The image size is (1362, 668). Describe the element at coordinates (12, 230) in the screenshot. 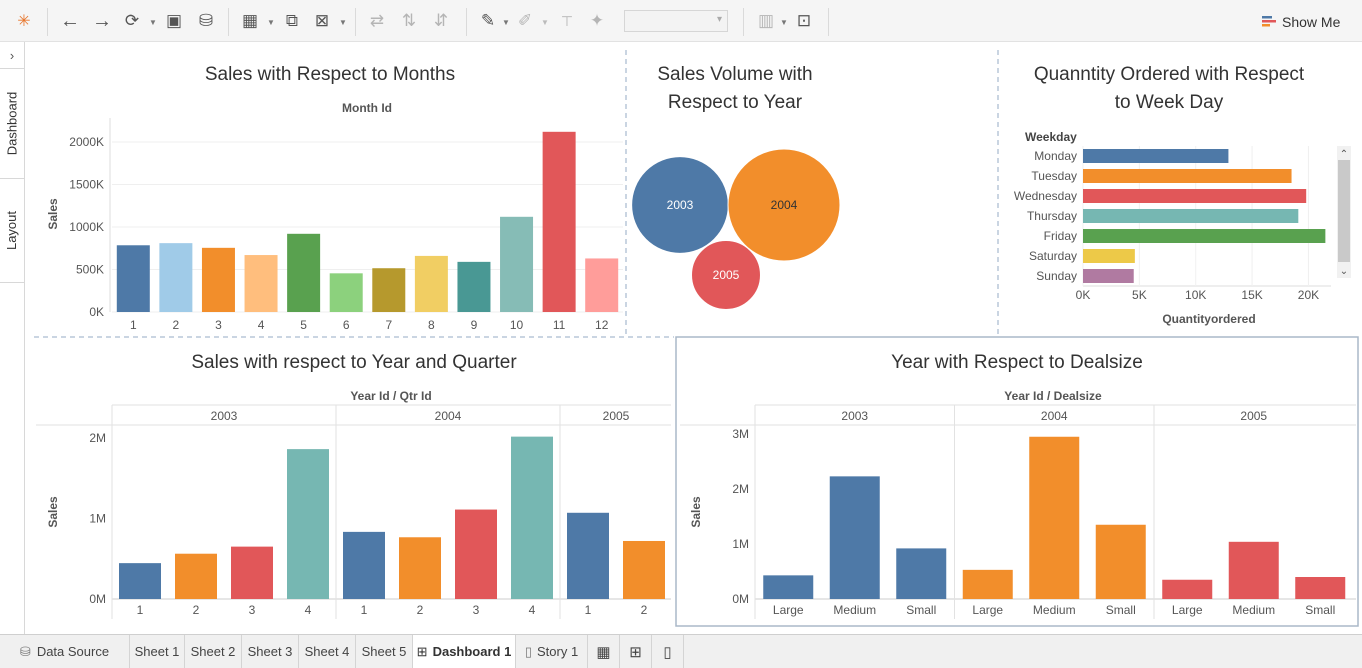

I see `tab-layout: Layout` at that location.